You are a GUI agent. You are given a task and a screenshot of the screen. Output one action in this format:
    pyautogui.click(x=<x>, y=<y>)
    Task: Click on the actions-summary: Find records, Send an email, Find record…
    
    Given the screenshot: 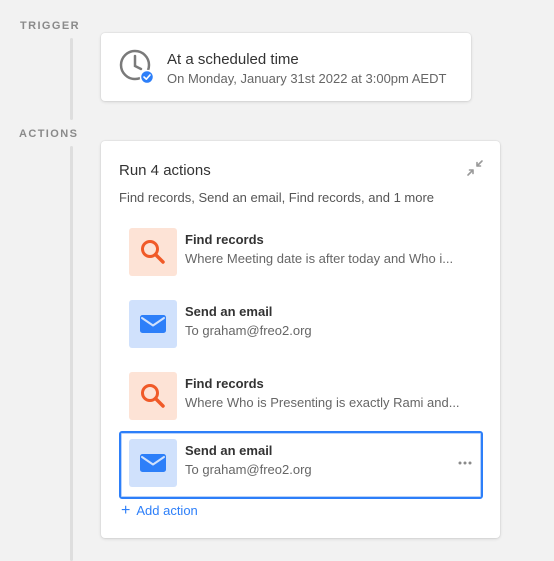 What is the action you would take?
    pyautogui.click(x=277, y=197)
    